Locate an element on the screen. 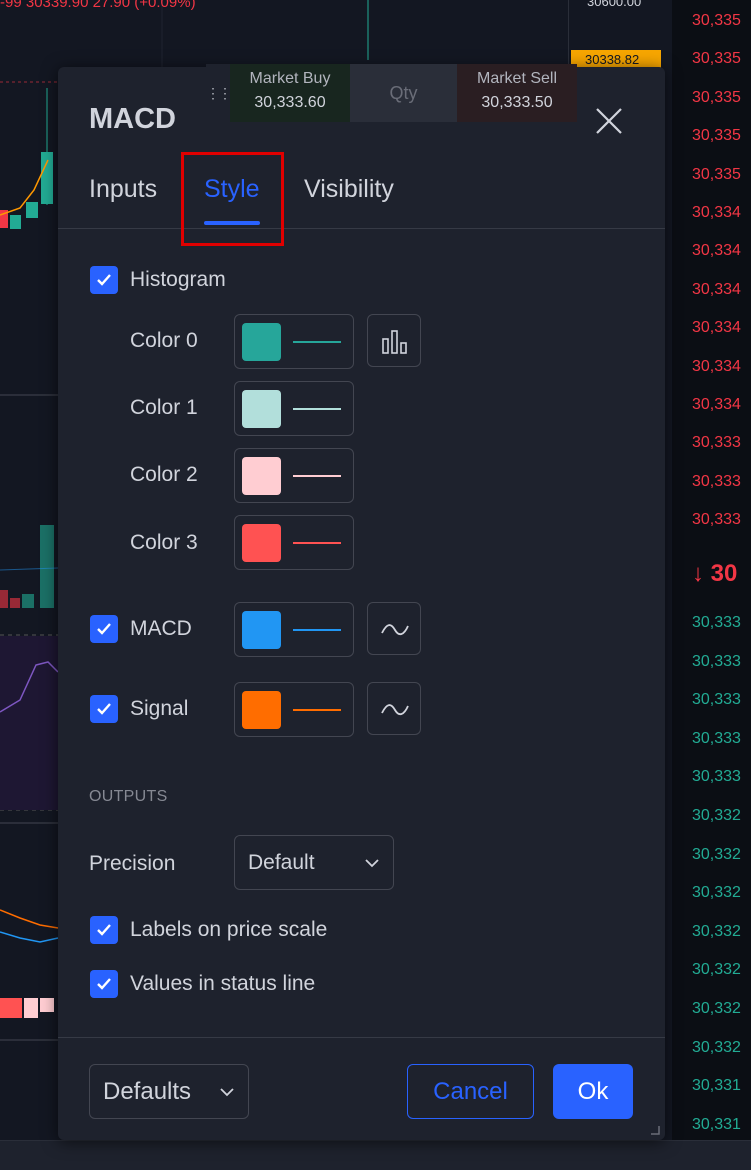 This screenshot has width=751, height=1170. symbol-status-line: -99 30339.90 27.90 (+0.09%) is located at coordinates (98, 5).